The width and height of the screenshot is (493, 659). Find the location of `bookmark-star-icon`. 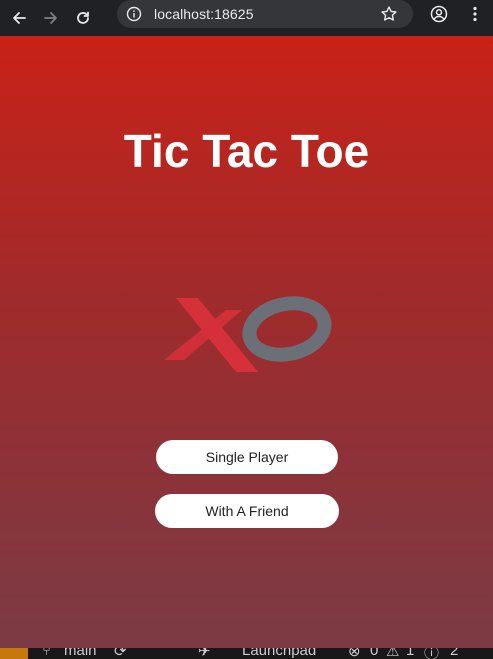

bookmark-star-icon is located at coordinates (389, 14).